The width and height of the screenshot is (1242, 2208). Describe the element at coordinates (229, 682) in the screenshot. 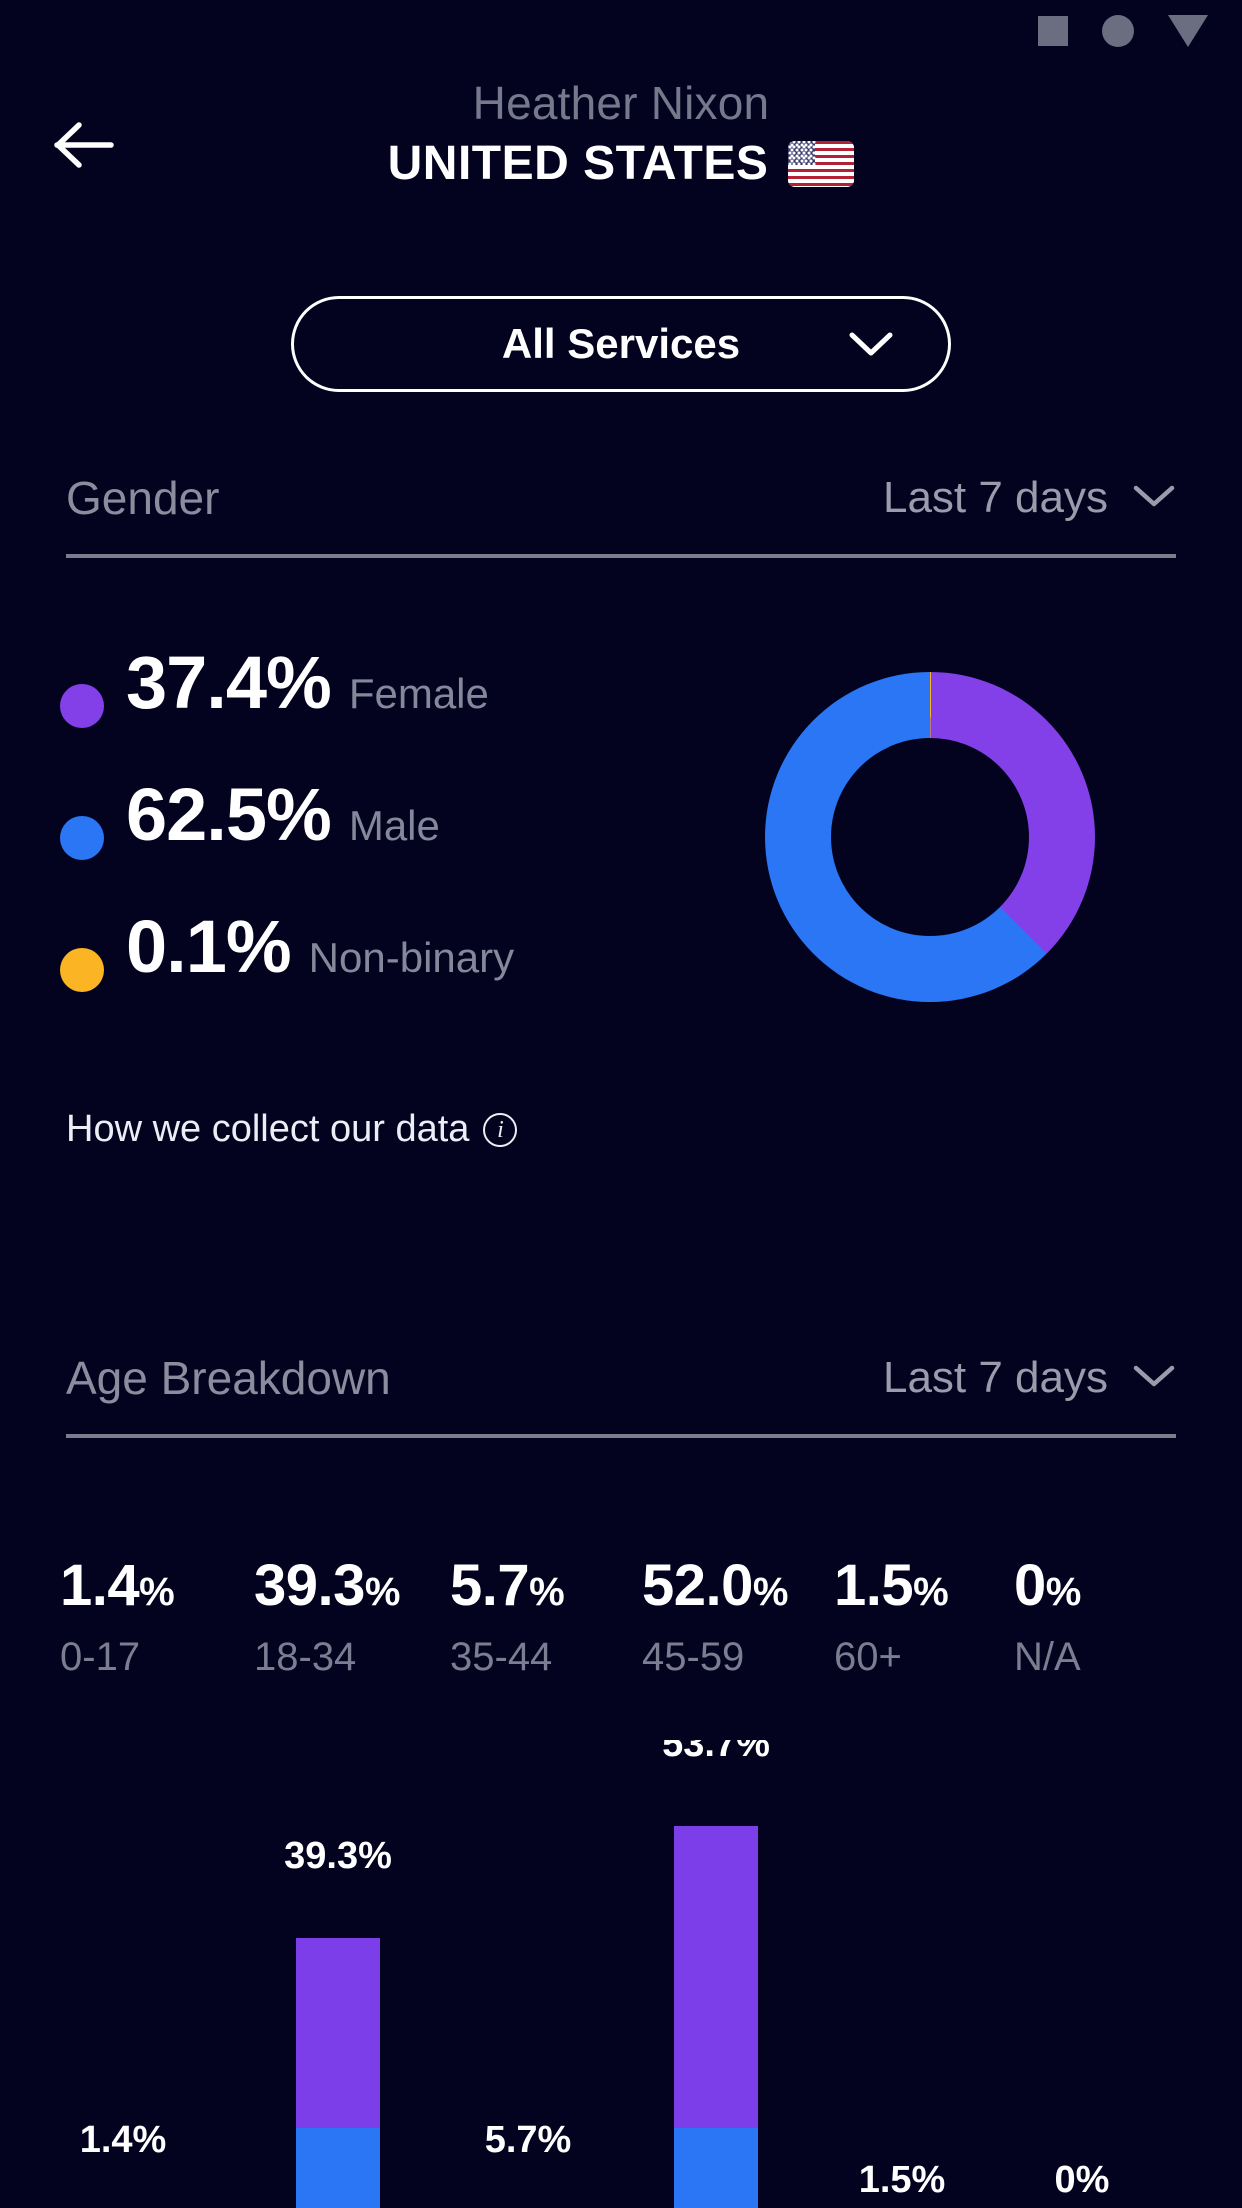

I see `gender-stat-value: 37.4%` at that location.